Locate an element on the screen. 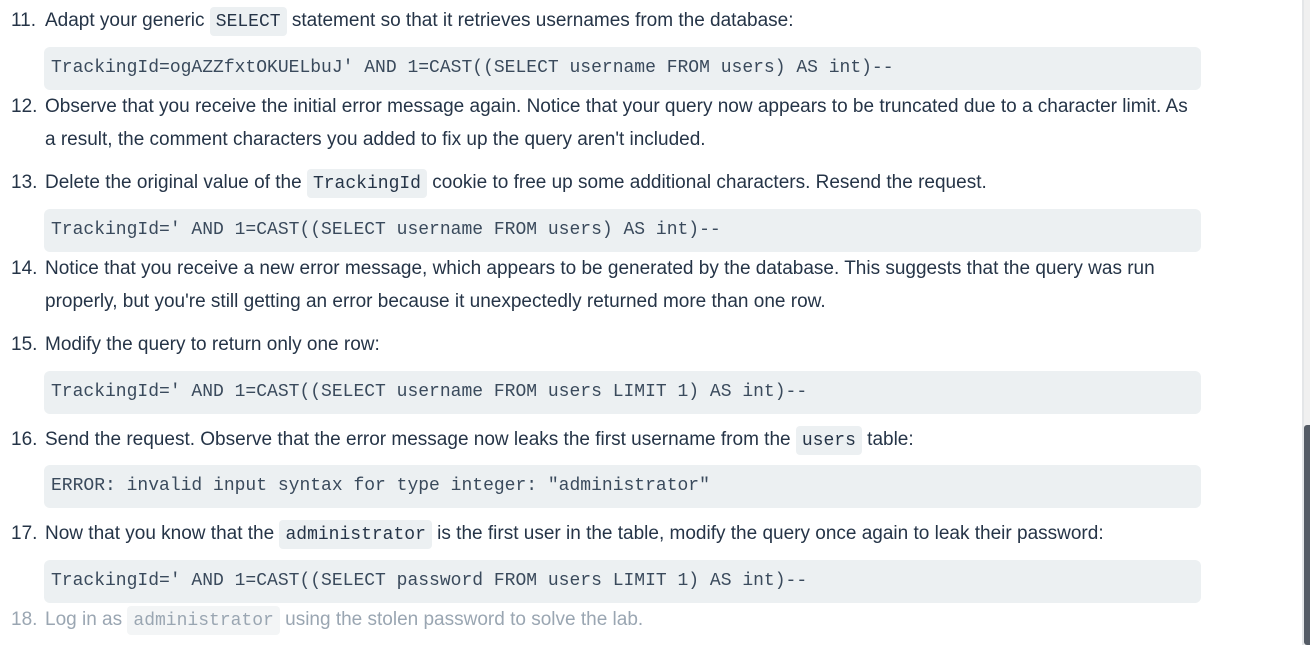  step-number: 17. is located at coordinates (24, 533).